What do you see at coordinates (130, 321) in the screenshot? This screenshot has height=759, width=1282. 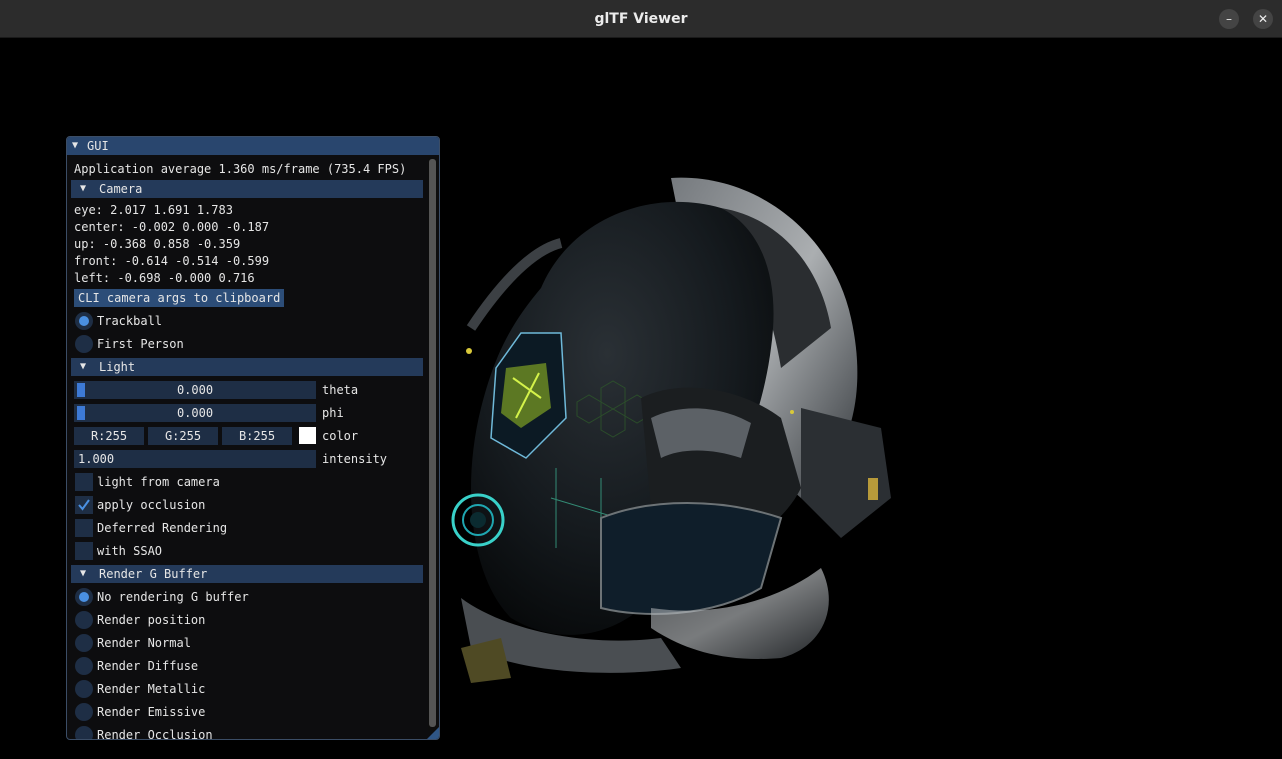 I see `trackball-label: Trackball` at bounding box center [130, 321].